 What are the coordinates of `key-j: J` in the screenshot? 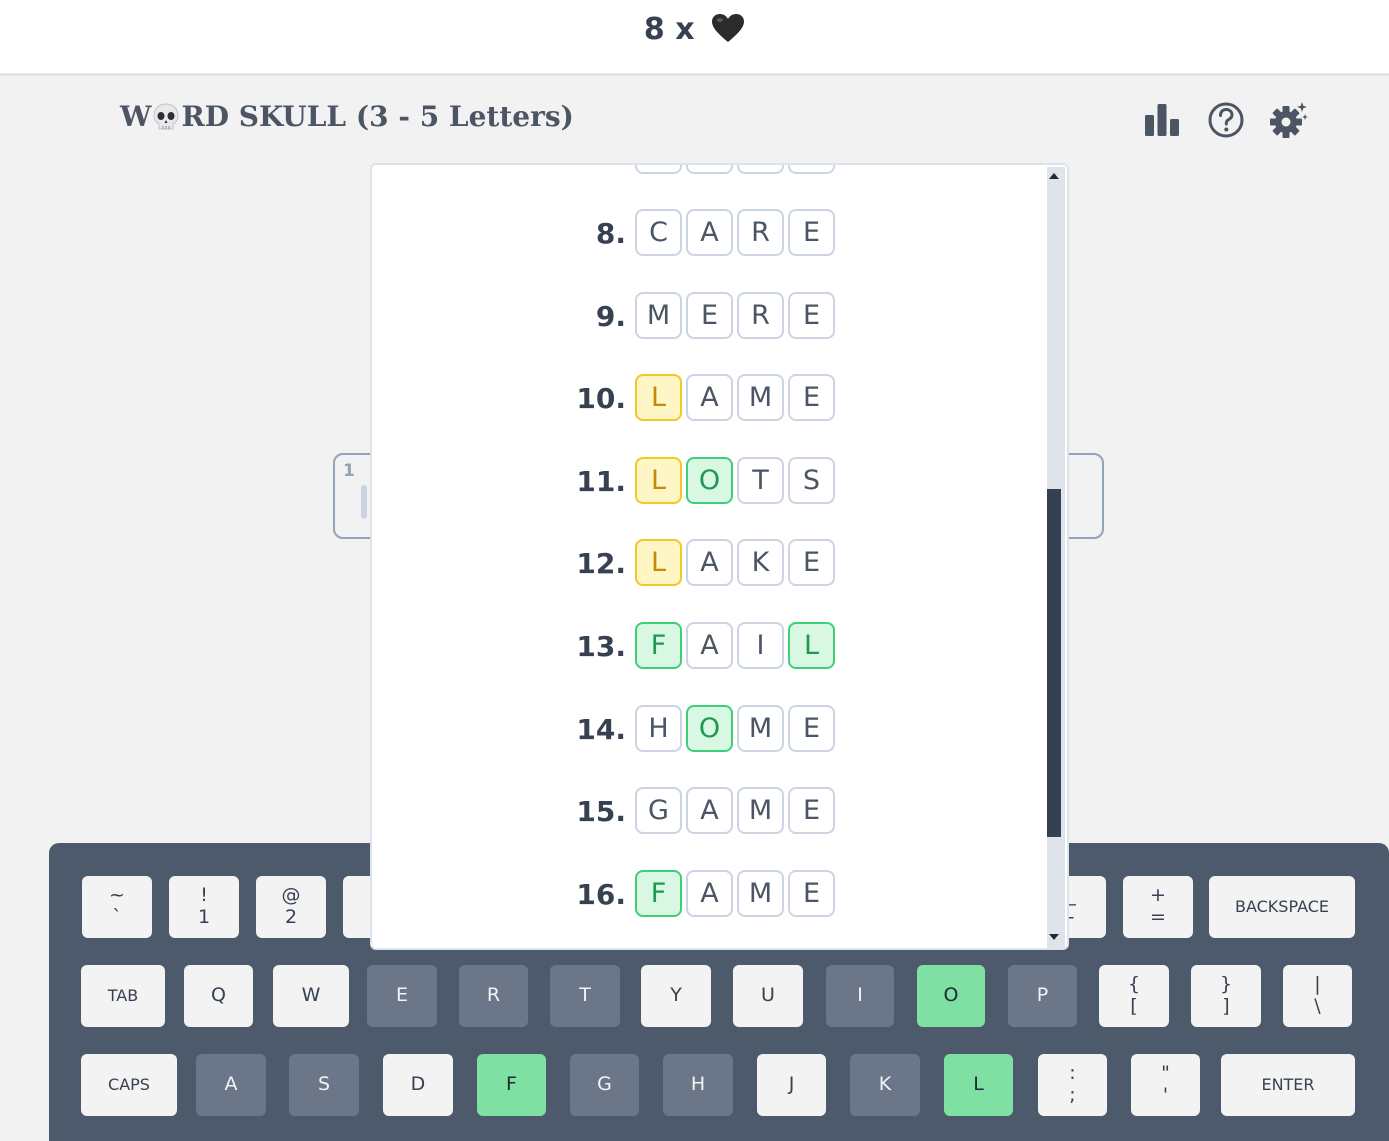 It's located at (791, 1085).